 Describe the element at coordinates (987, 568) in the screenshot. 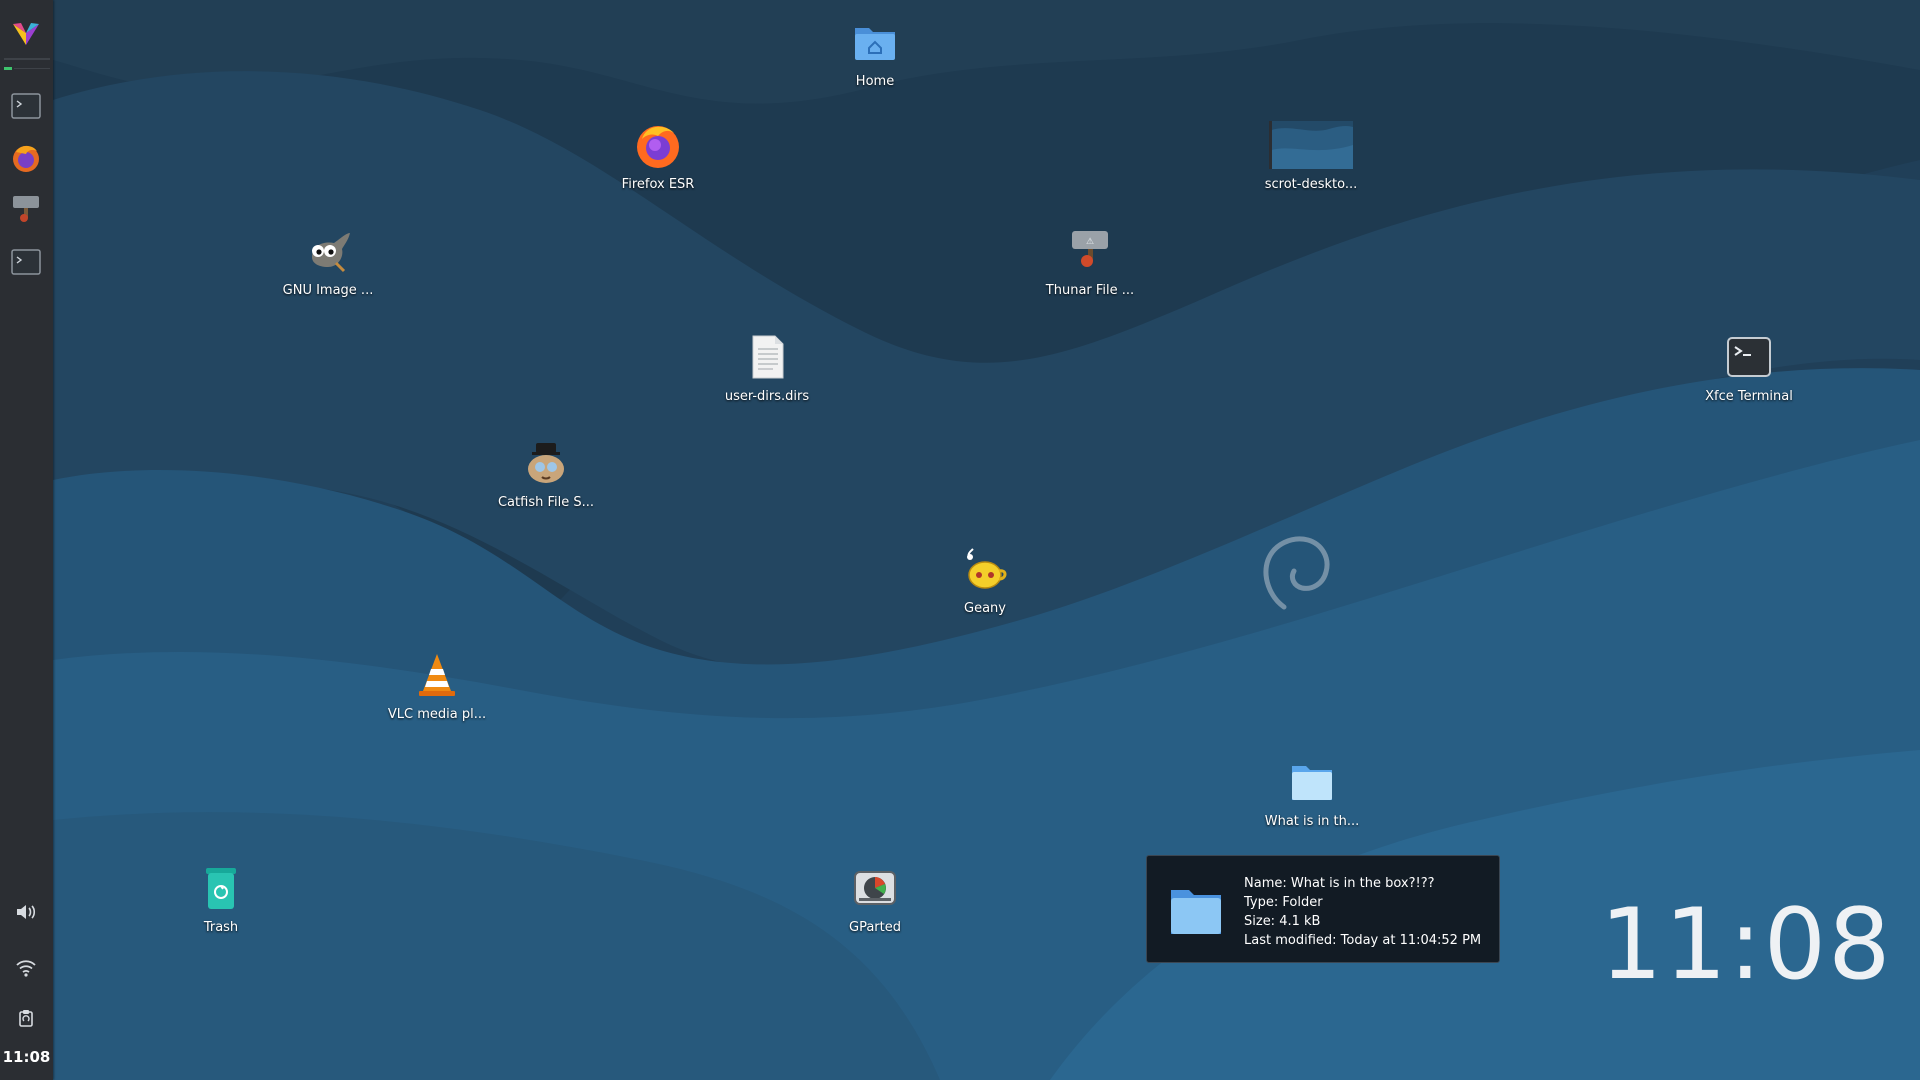

I see `geany-icon` at that location.